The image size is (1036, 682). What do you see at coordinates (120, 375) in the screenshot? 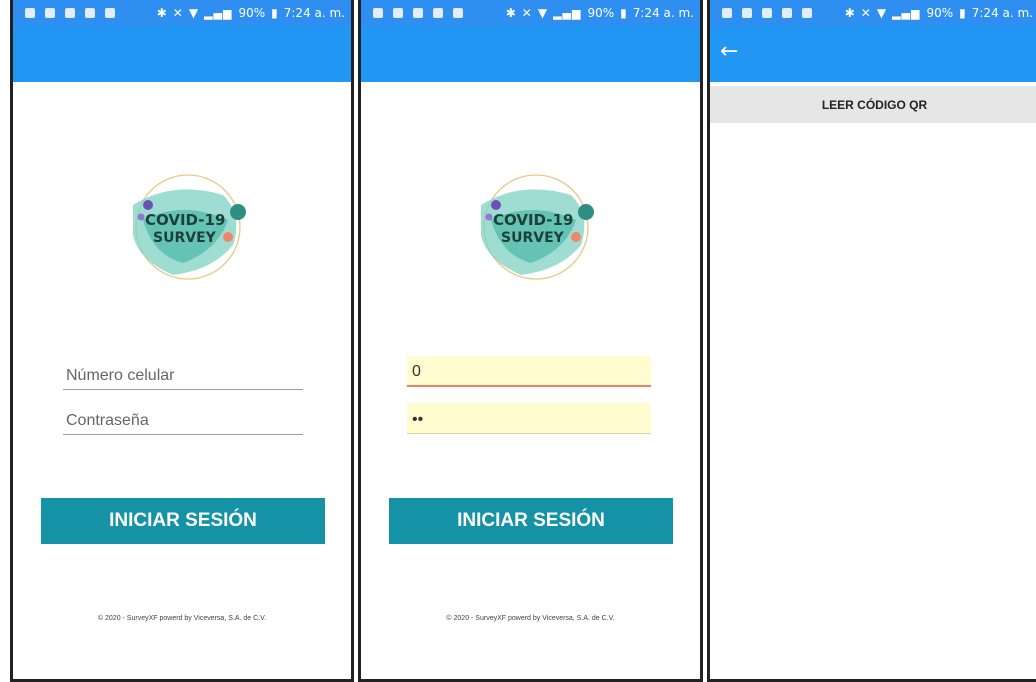
I see `phone-placeholder: Número celular` at bounding box center [120, 375].